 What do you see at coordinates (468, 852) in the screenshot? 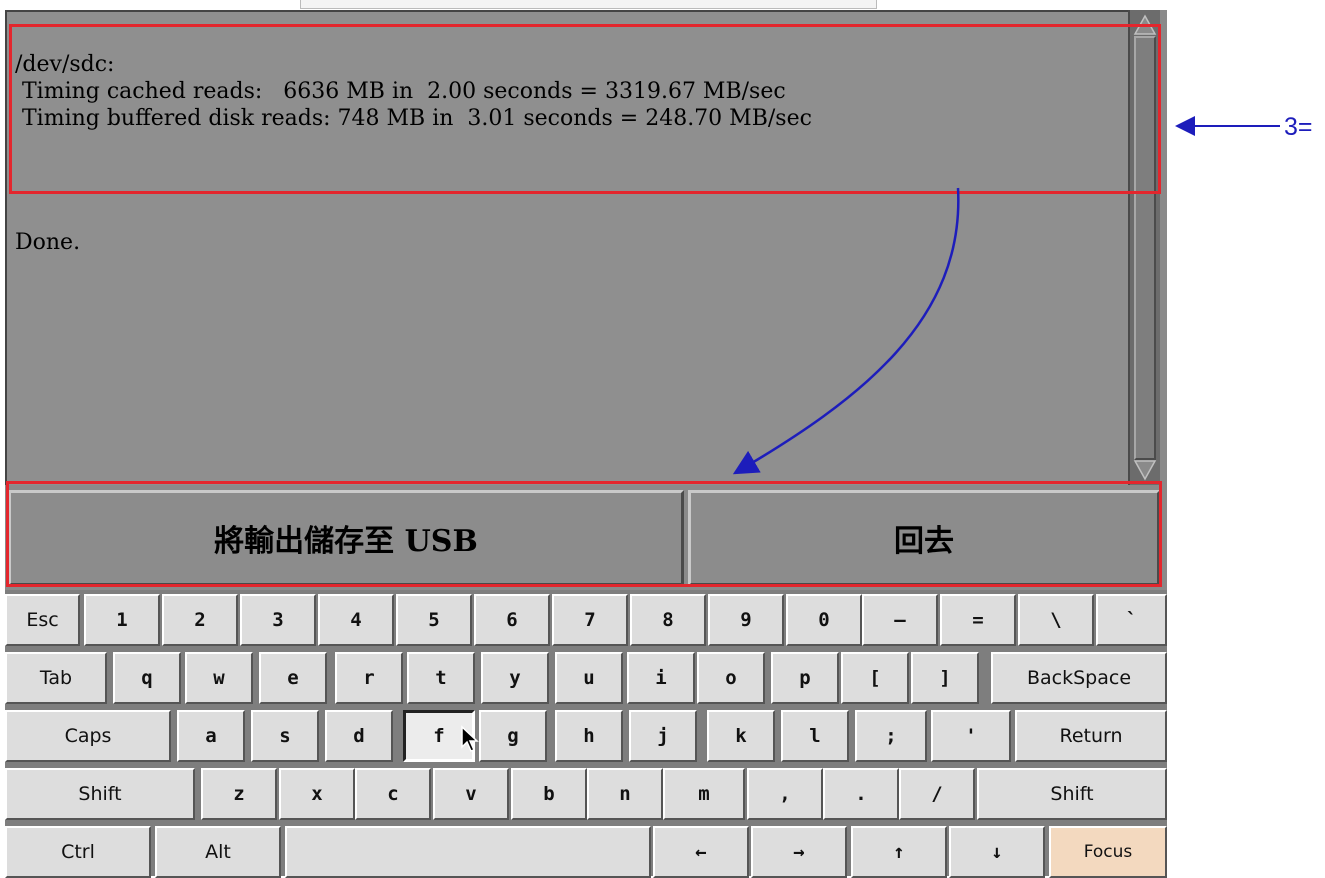
I see `key-space` at bounding box center [468, 852].